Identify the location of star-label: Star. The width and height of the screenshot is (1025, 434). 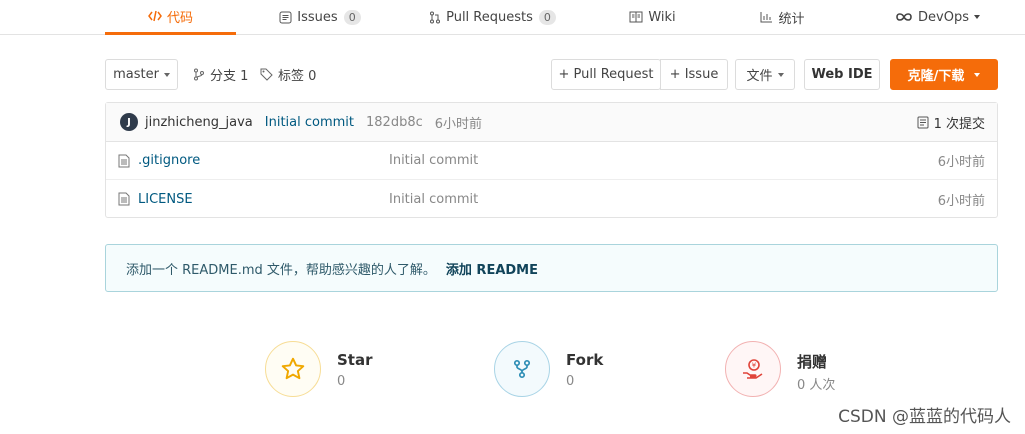
(355, 360).